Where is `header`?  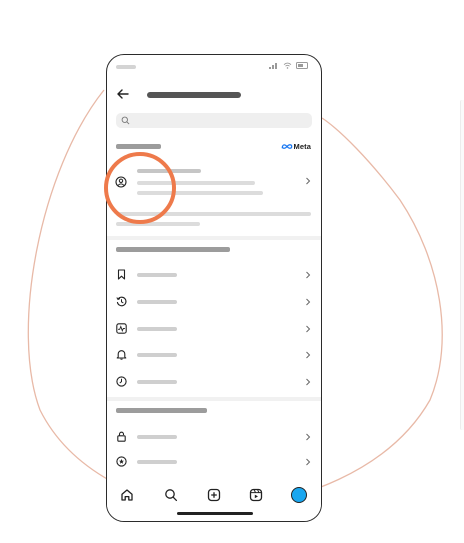
header is located at coordinates (214, 95).